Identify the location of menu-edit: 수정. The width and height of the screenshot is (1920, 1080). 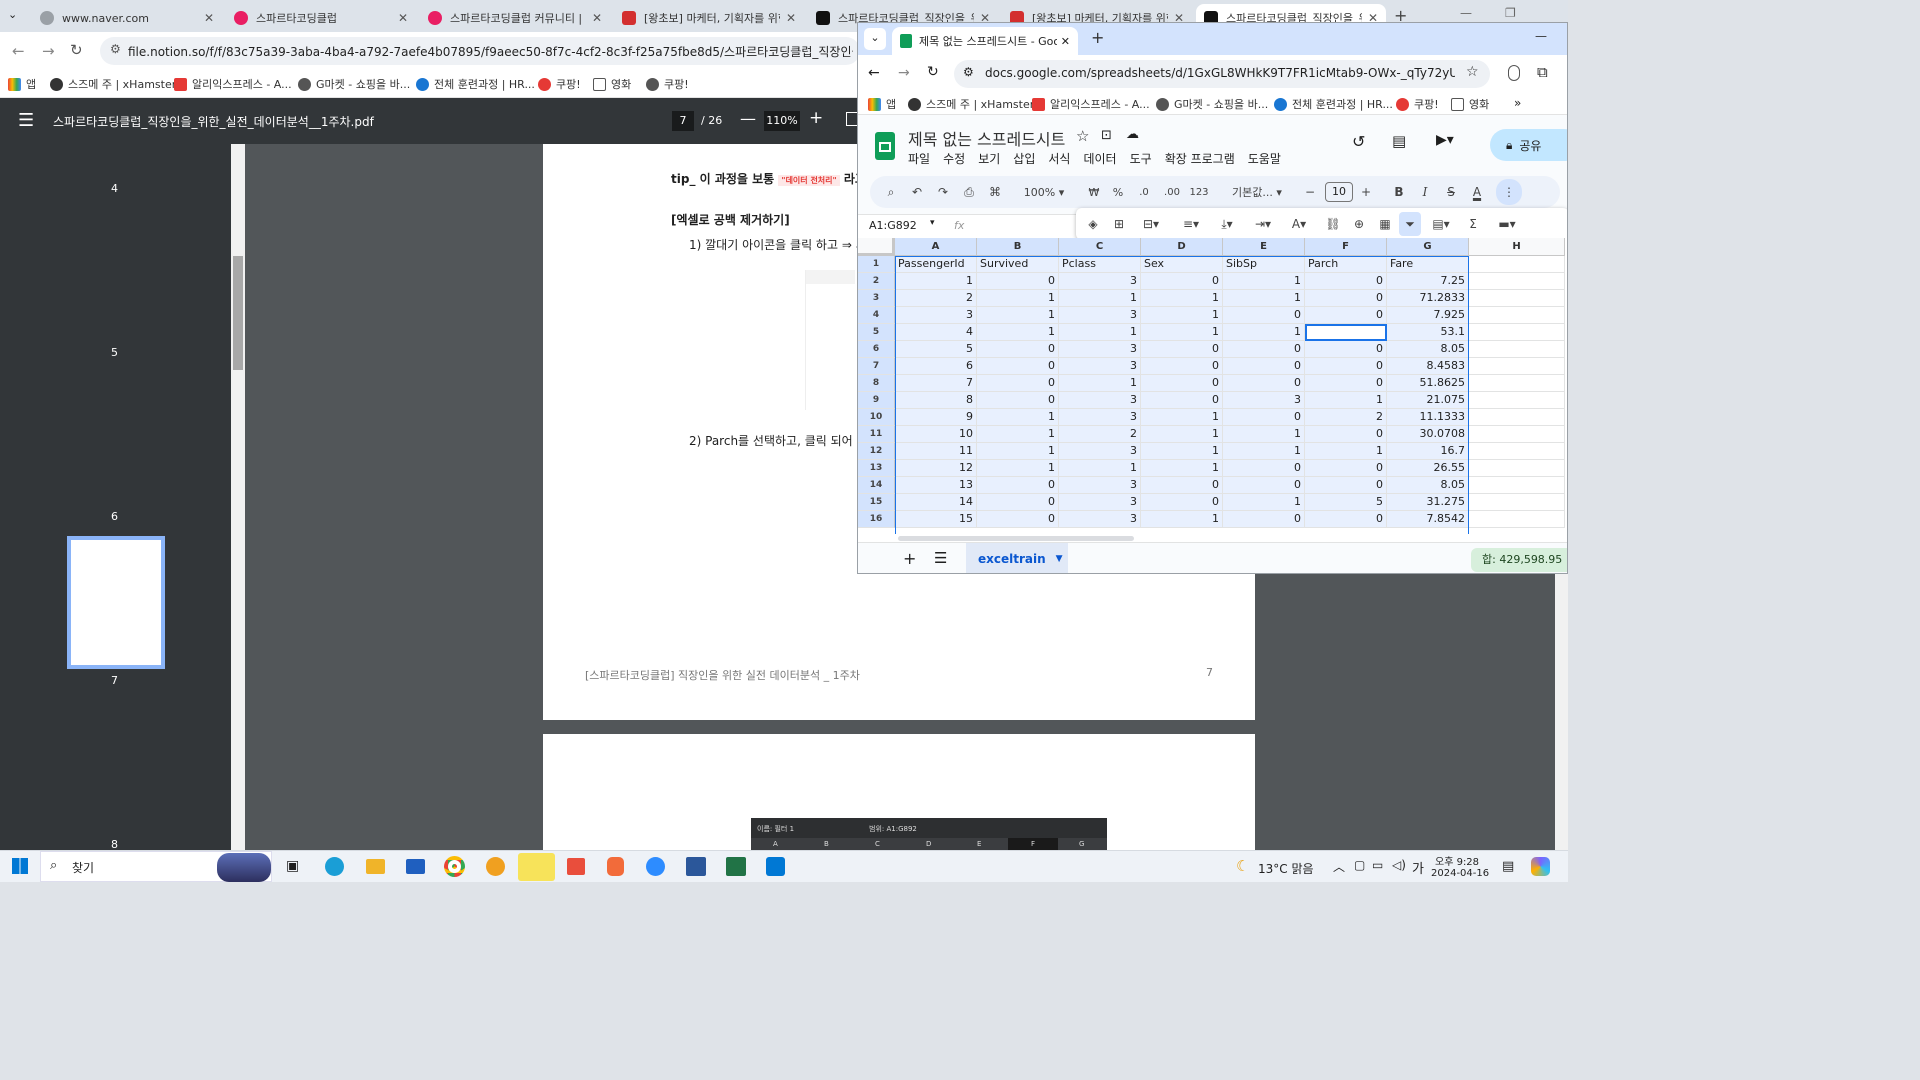
(954, 158).